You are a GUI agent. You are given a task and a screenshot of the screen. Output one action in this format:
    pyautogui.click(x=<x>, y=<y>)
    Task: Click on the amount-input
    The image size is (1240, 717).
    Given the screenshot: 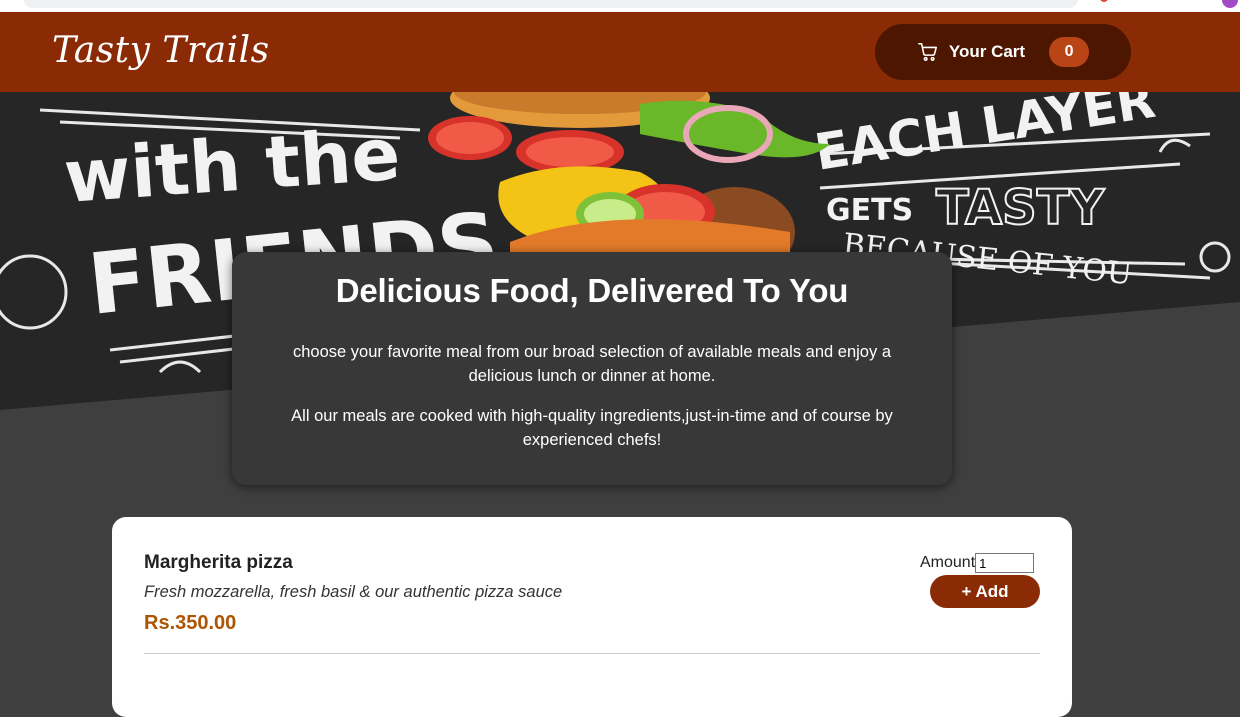 What is the action you would take?
    pyautogui.click(x=1005, y=563)
    